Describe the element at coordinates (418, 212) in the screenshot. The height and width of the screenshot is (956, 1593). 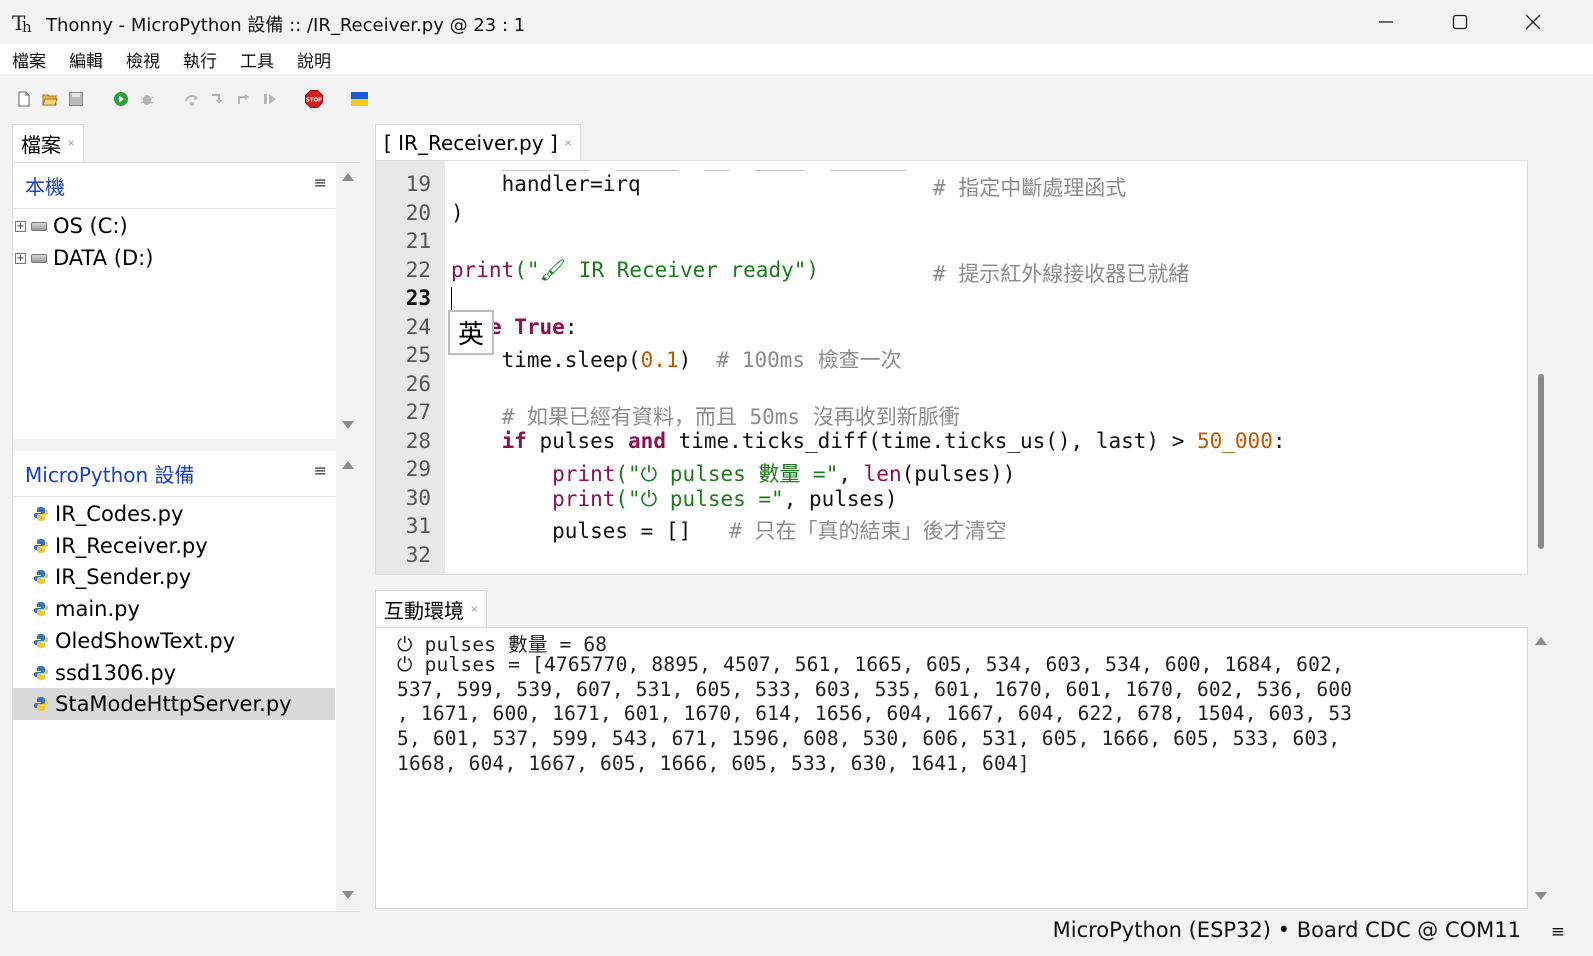
I see `line-number: 20` at that location.